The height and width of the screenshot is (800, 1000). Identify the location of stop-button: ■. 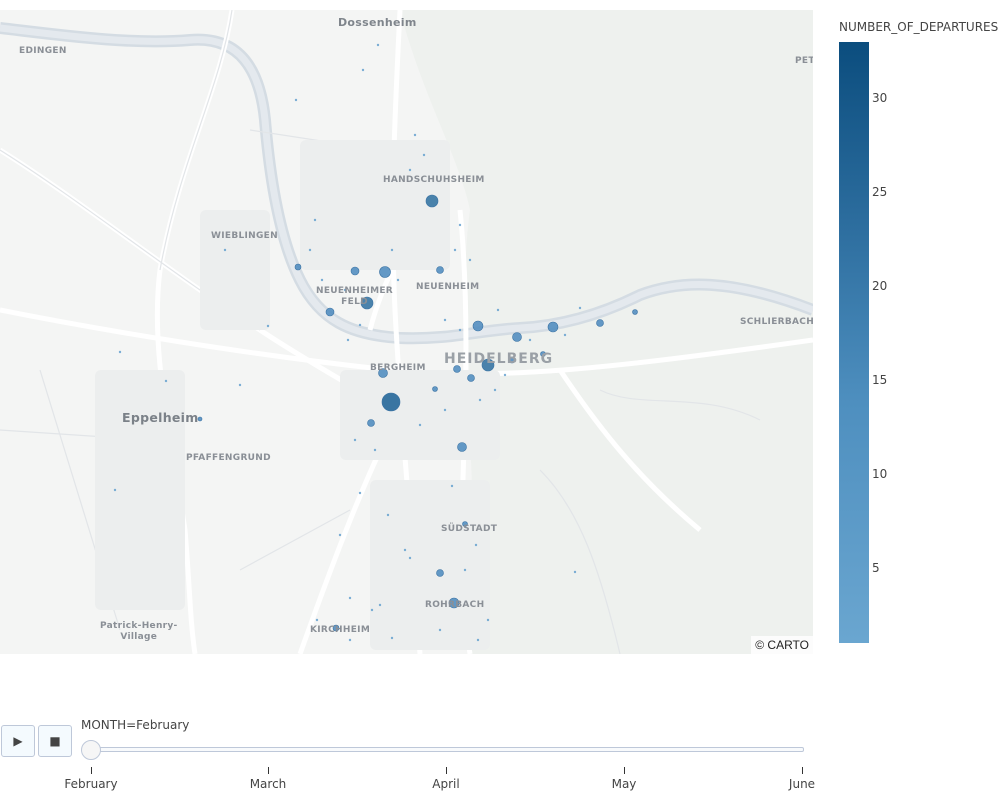
(55, 741).